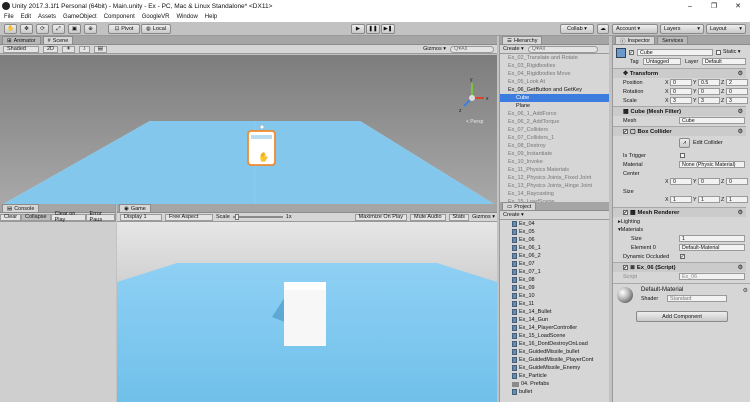  Describe the element at coordinates (684, 143) in the screenshot. I see `edit-collider-button: ⩘` at that location.